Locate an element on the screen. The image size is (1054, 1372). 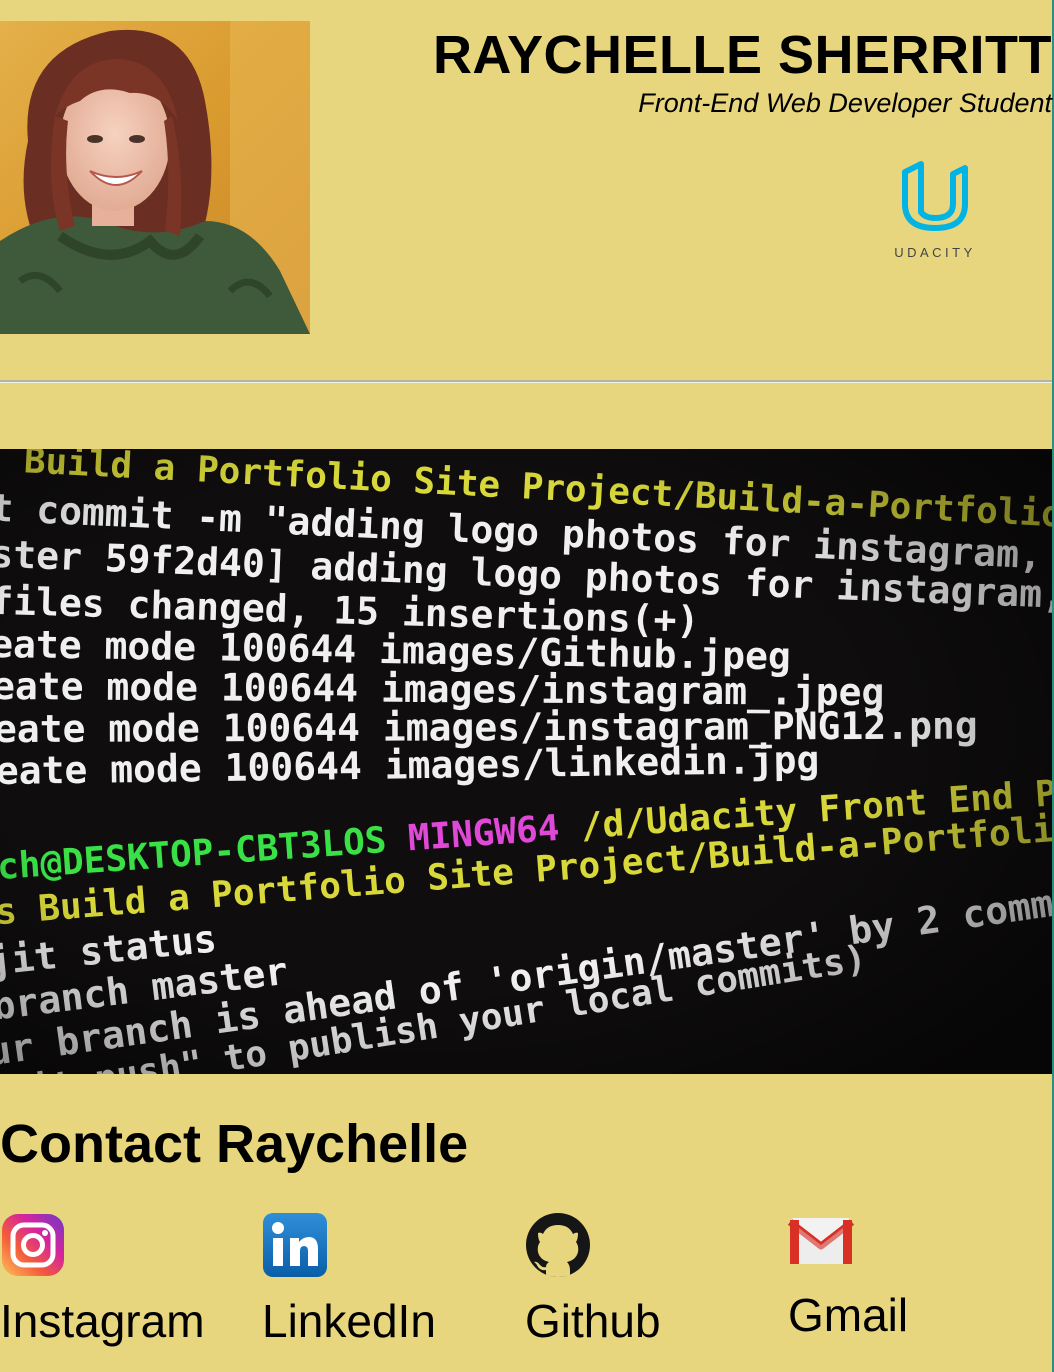
udacity-logo: UDACITY is located at coordinates (935, 215).